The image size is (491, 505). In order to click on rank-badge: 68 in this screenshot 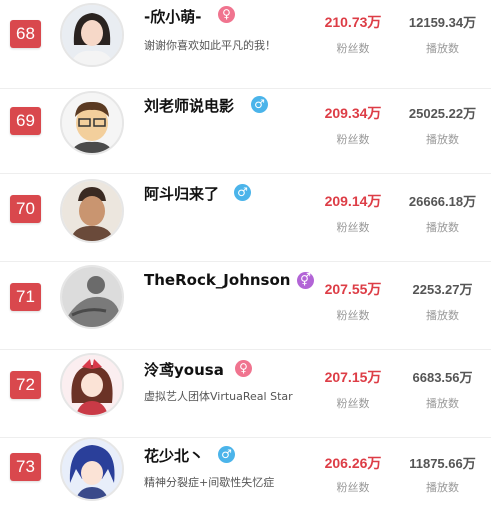, I will do `click(25, 34)`.